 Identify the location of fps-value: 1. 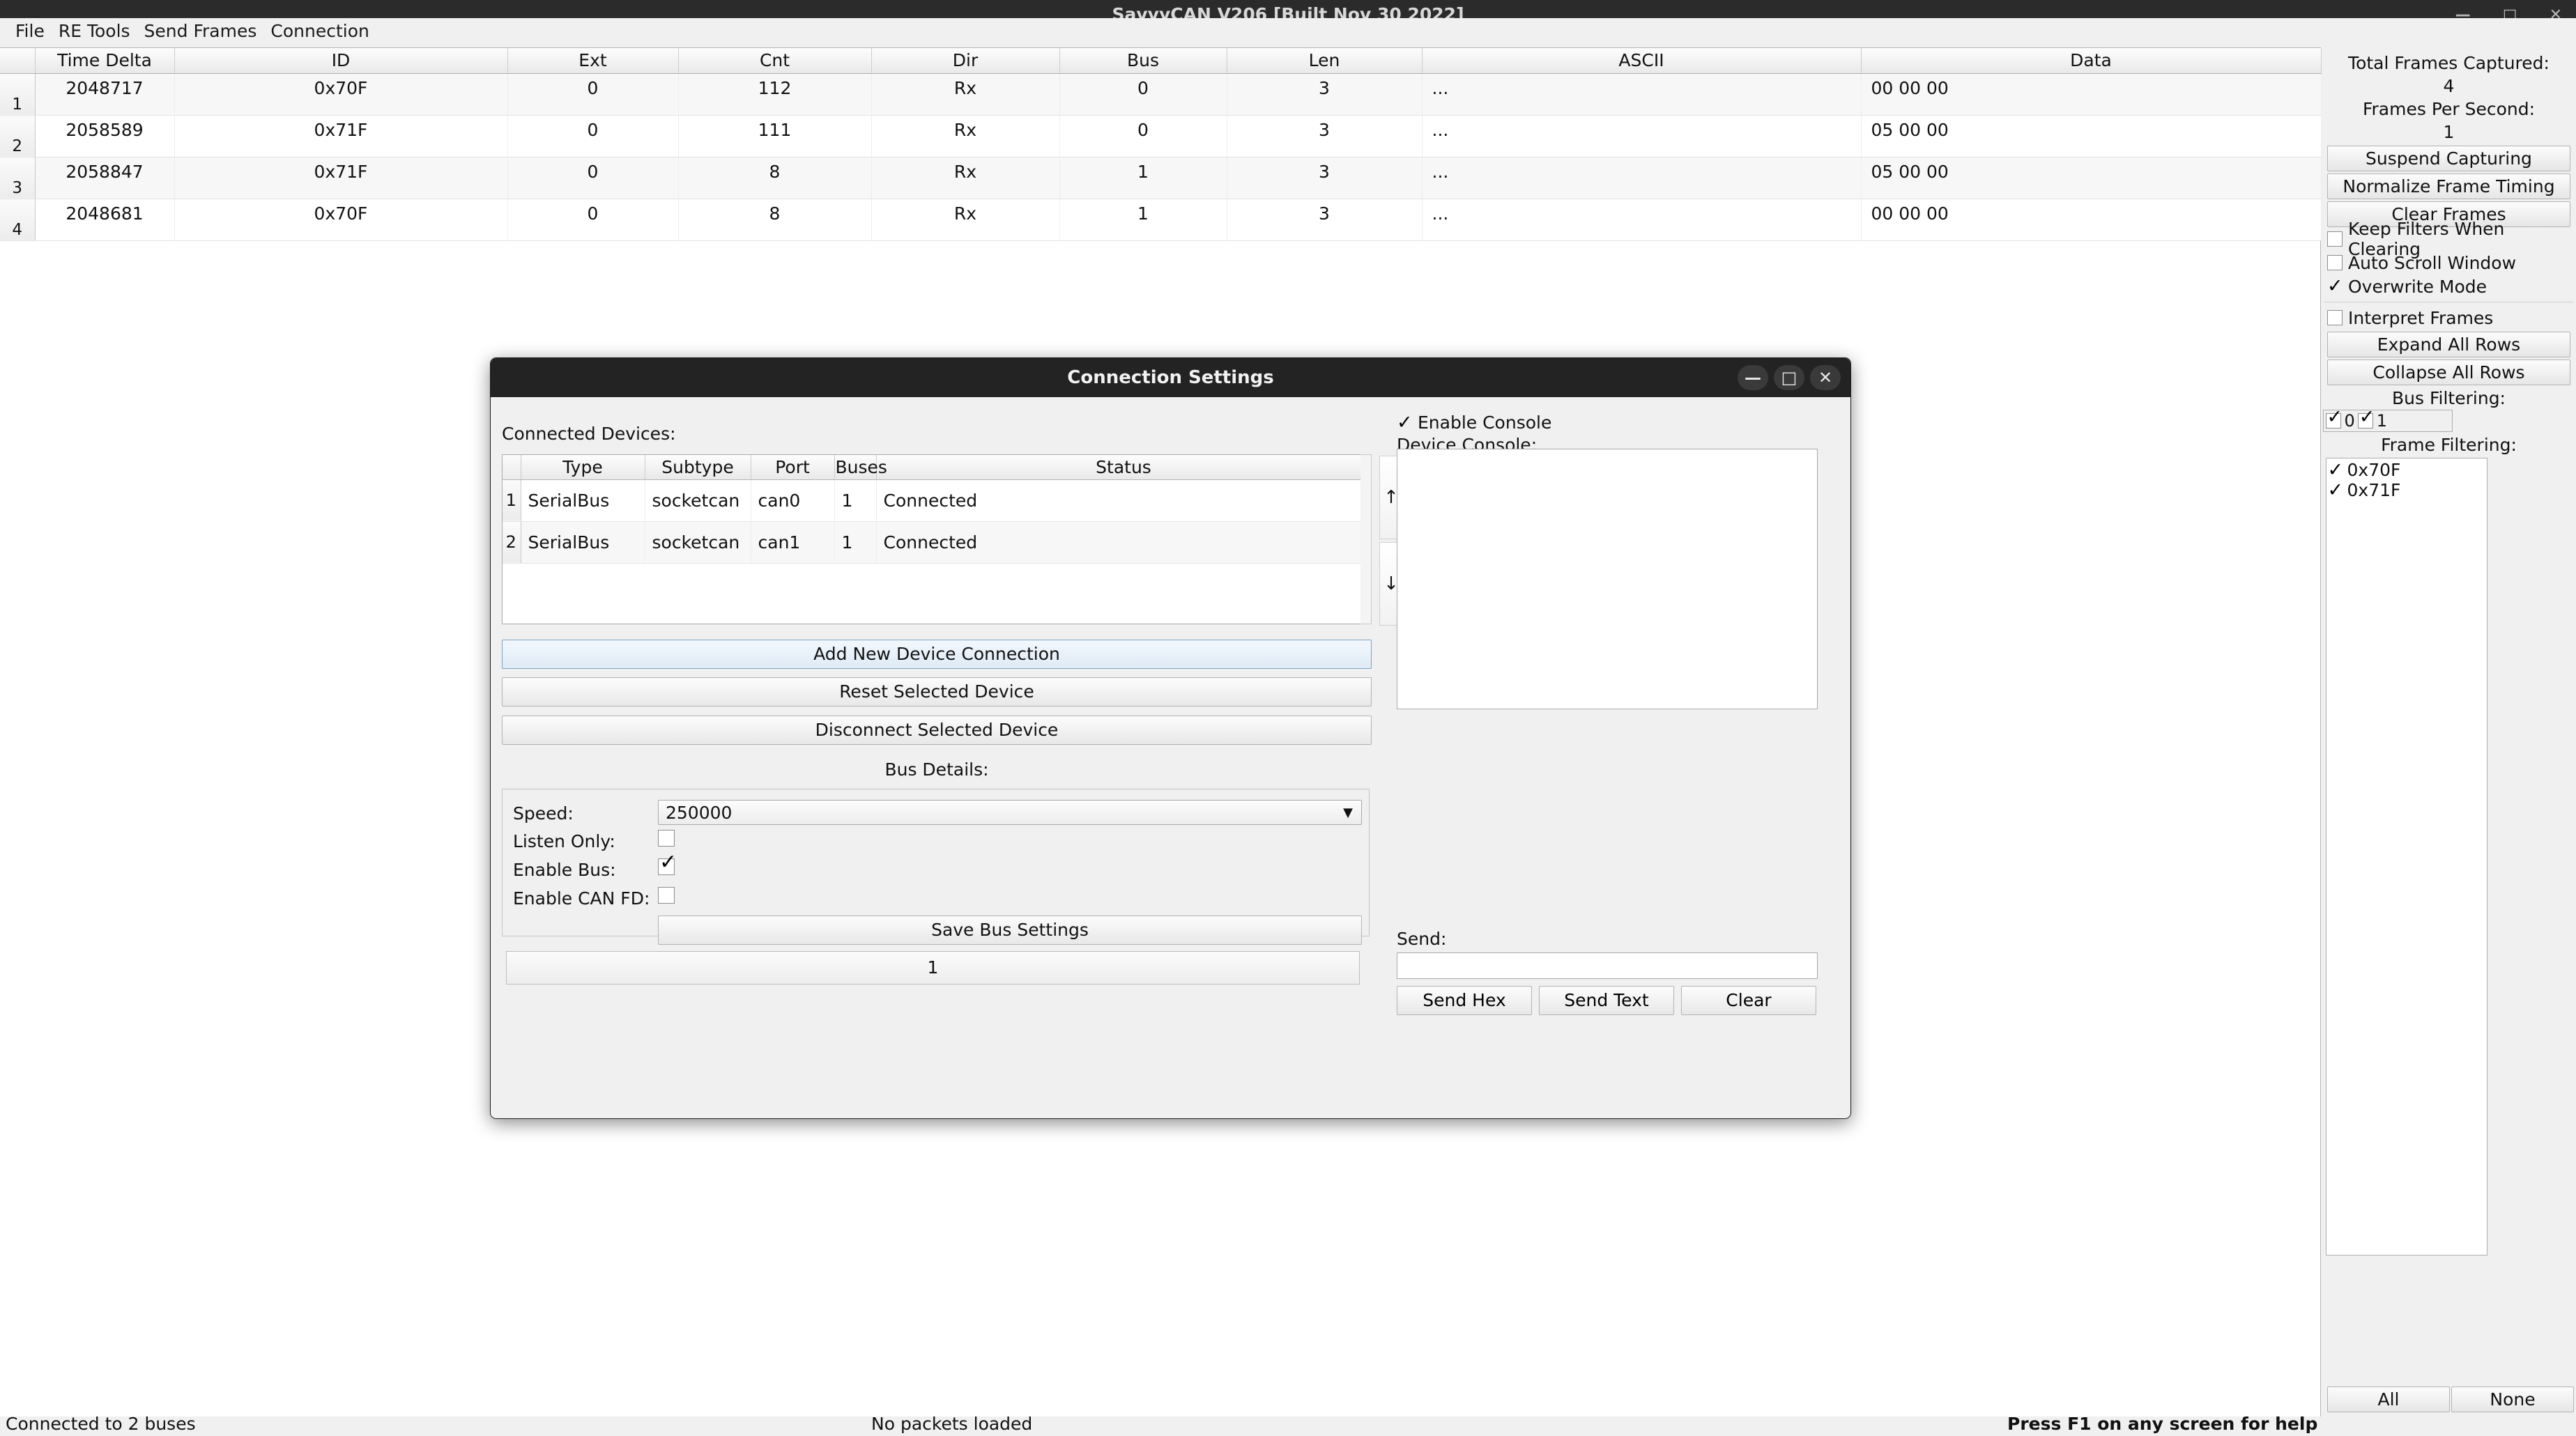
(2449, 132).